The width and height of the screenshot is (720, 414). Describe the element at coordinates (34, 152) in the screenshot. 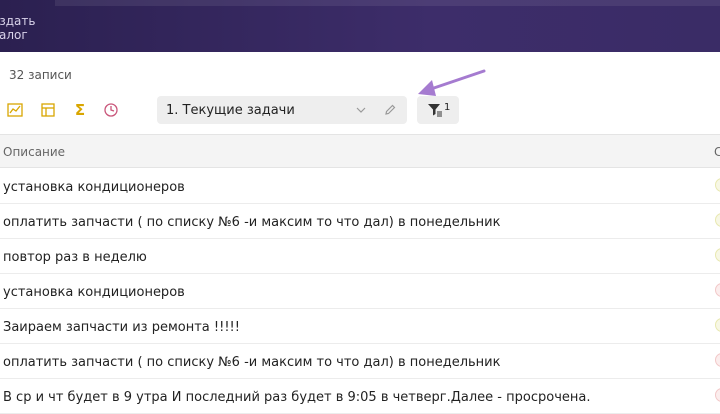

I see `column-header-description: Описание` at that location.